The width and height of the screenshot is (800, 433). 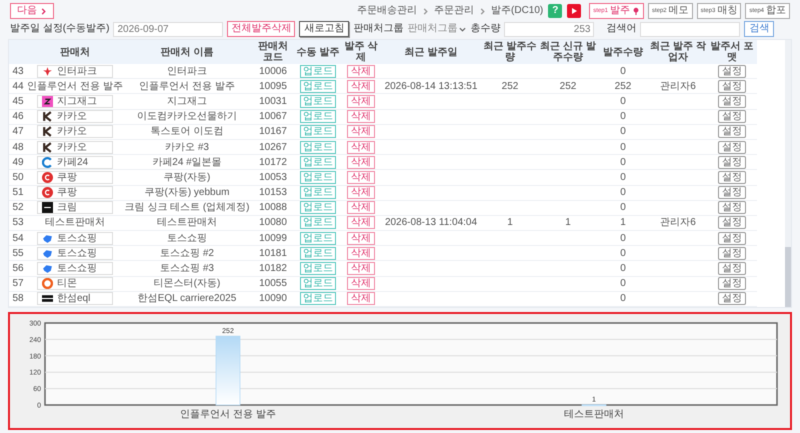 What do you see at coordinates (273, 192) in the screenshot?
I see `table-cell-text: 10153` at bounding box center [273, 192].